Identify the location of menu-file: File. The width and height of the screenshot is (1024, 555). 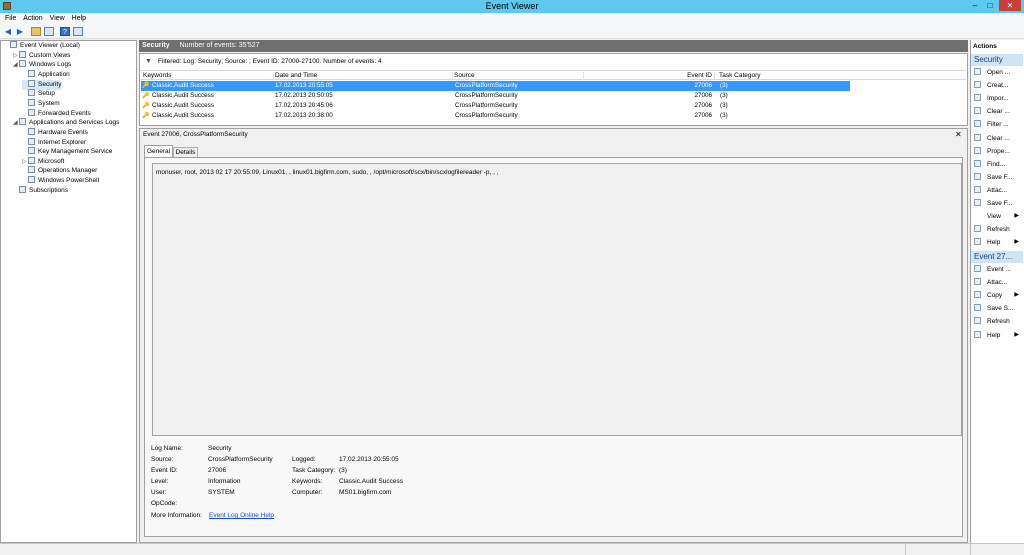
(10, 18).